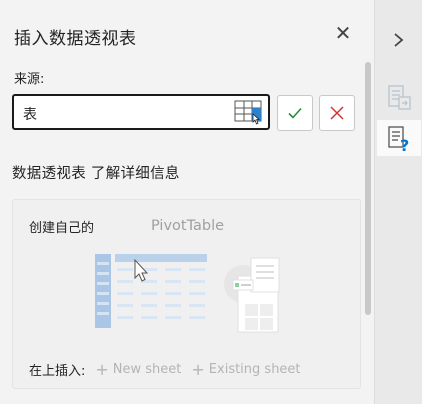 The width and height of the screenshot is (422, 404). I want to click on range-select-icon, so click(249, 113).